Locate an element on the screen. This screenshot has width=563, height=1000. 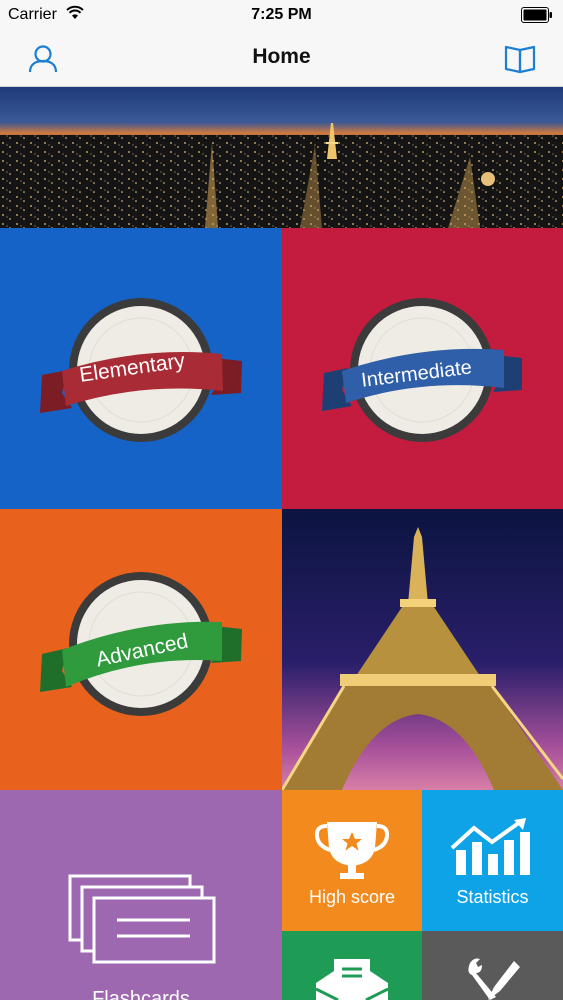
advanced-level-tile: Advanced is located at coordinates (141, 649).